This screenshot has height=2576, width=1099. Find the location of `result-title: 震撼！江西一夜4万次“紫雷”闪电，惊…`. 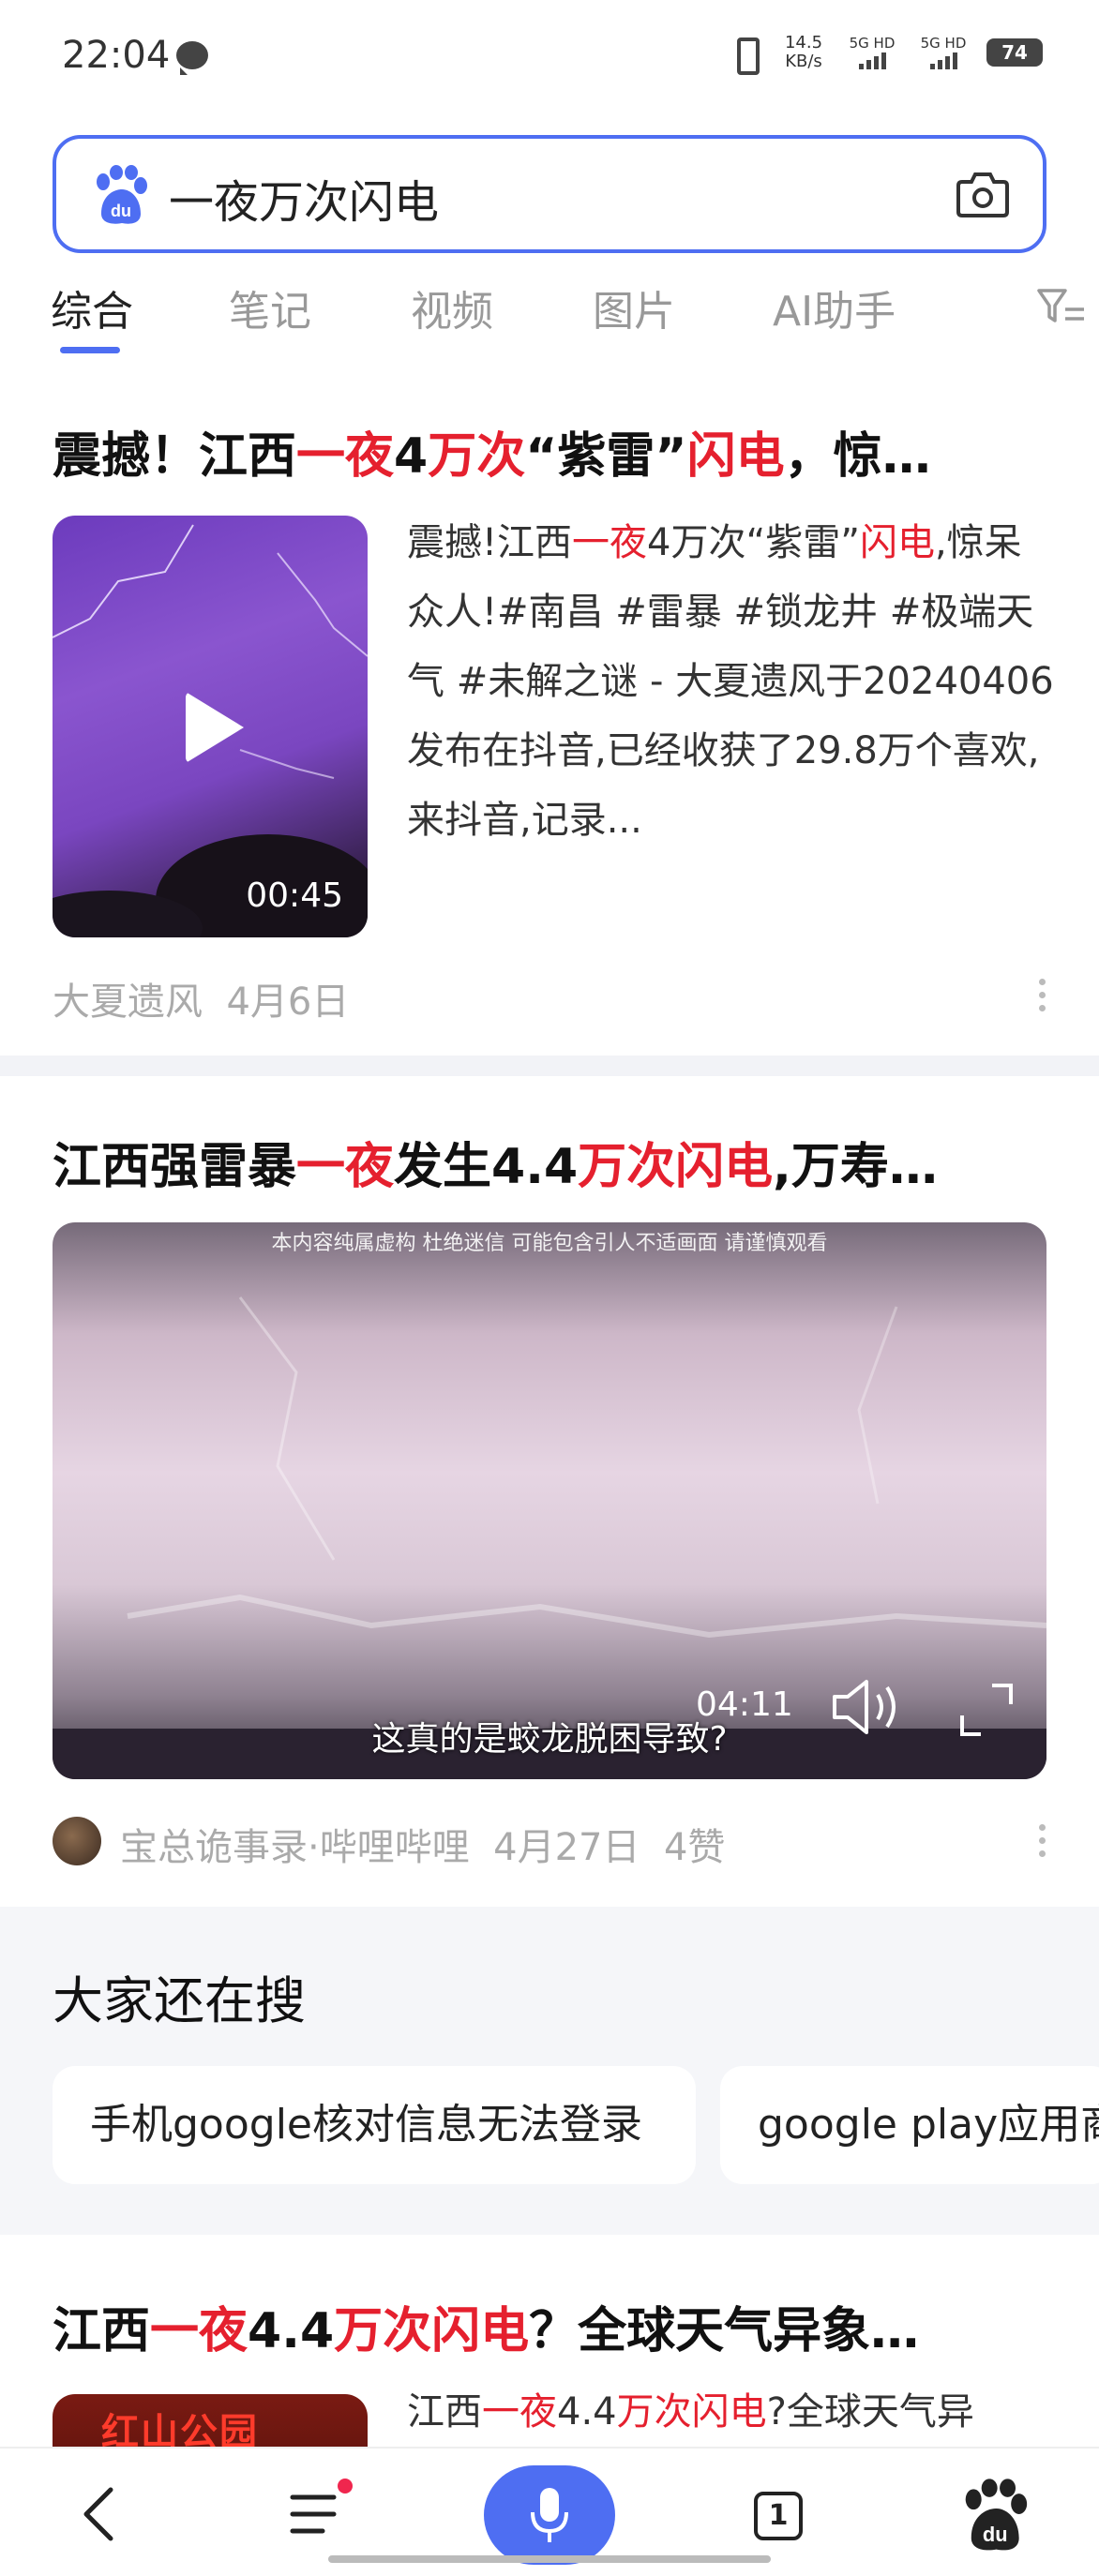

result-title: 震撼！江西一夜4万次“紫雷”闪电，惊… is located at coordinates (492, 452).